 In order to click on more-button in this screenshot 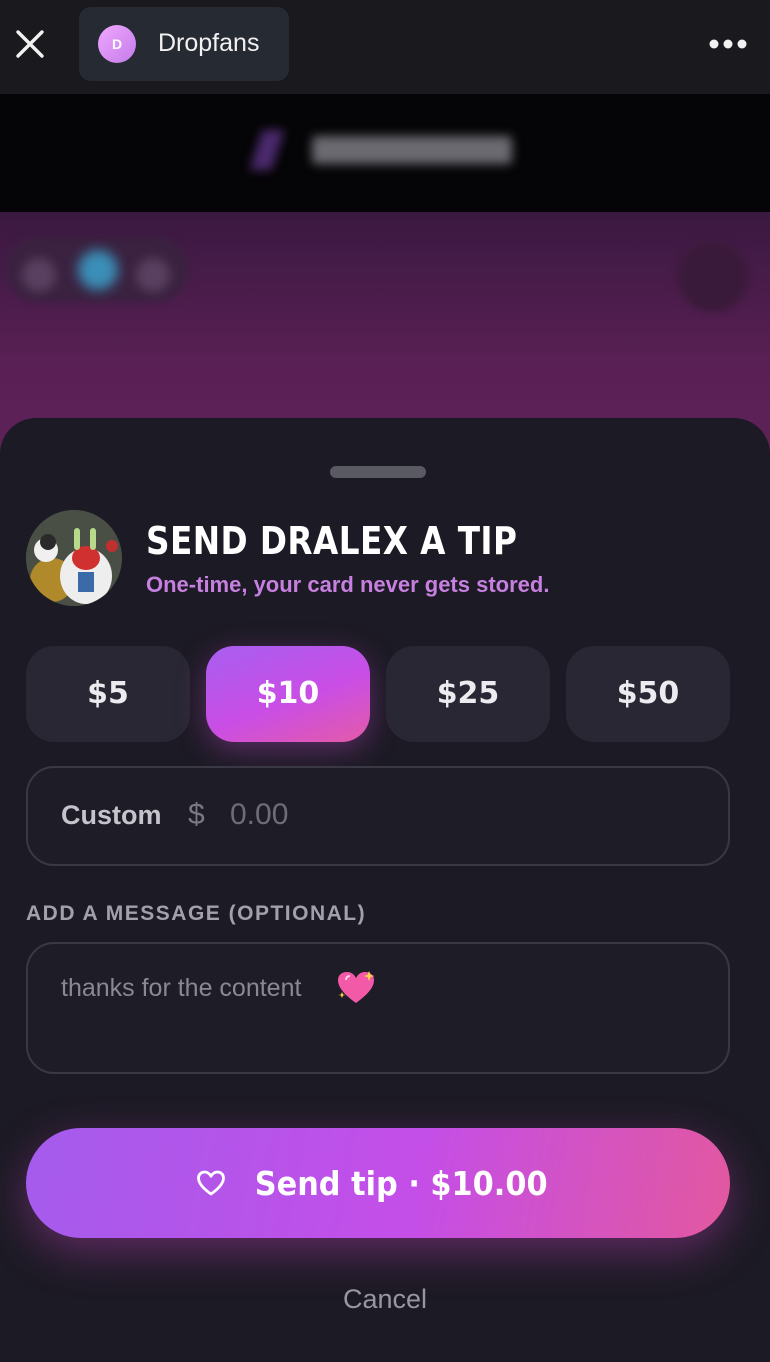, I will do `click(728, 44)`.